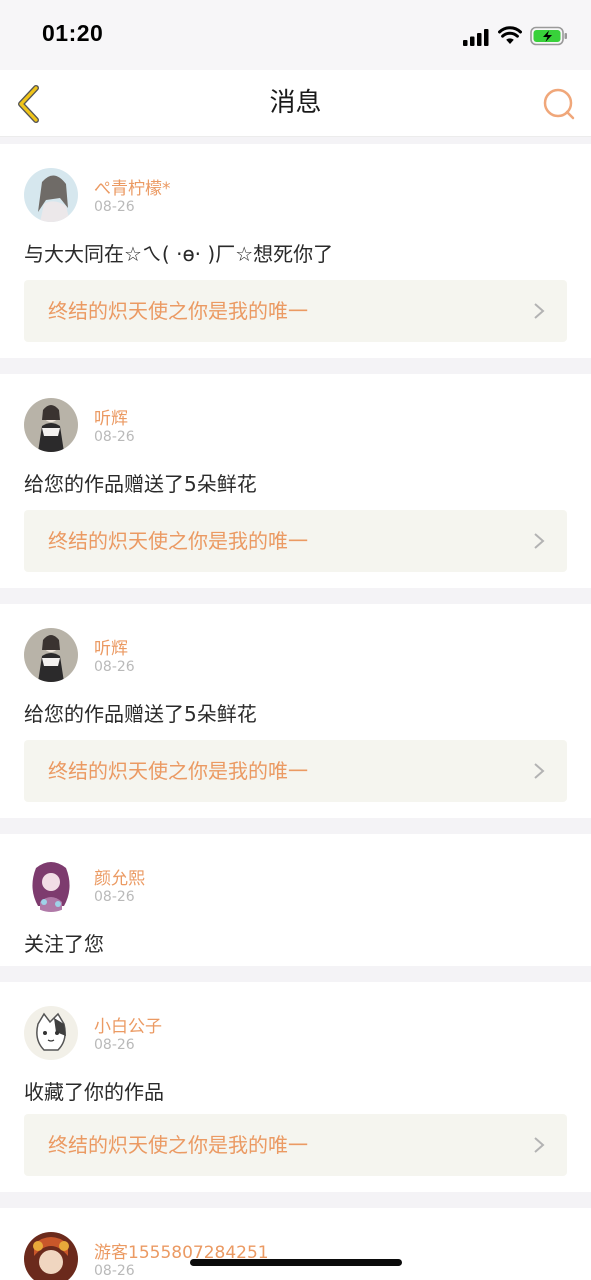 This screenshot has height=1280, width=591. I want to click on signal-icon, so click(476, 37).